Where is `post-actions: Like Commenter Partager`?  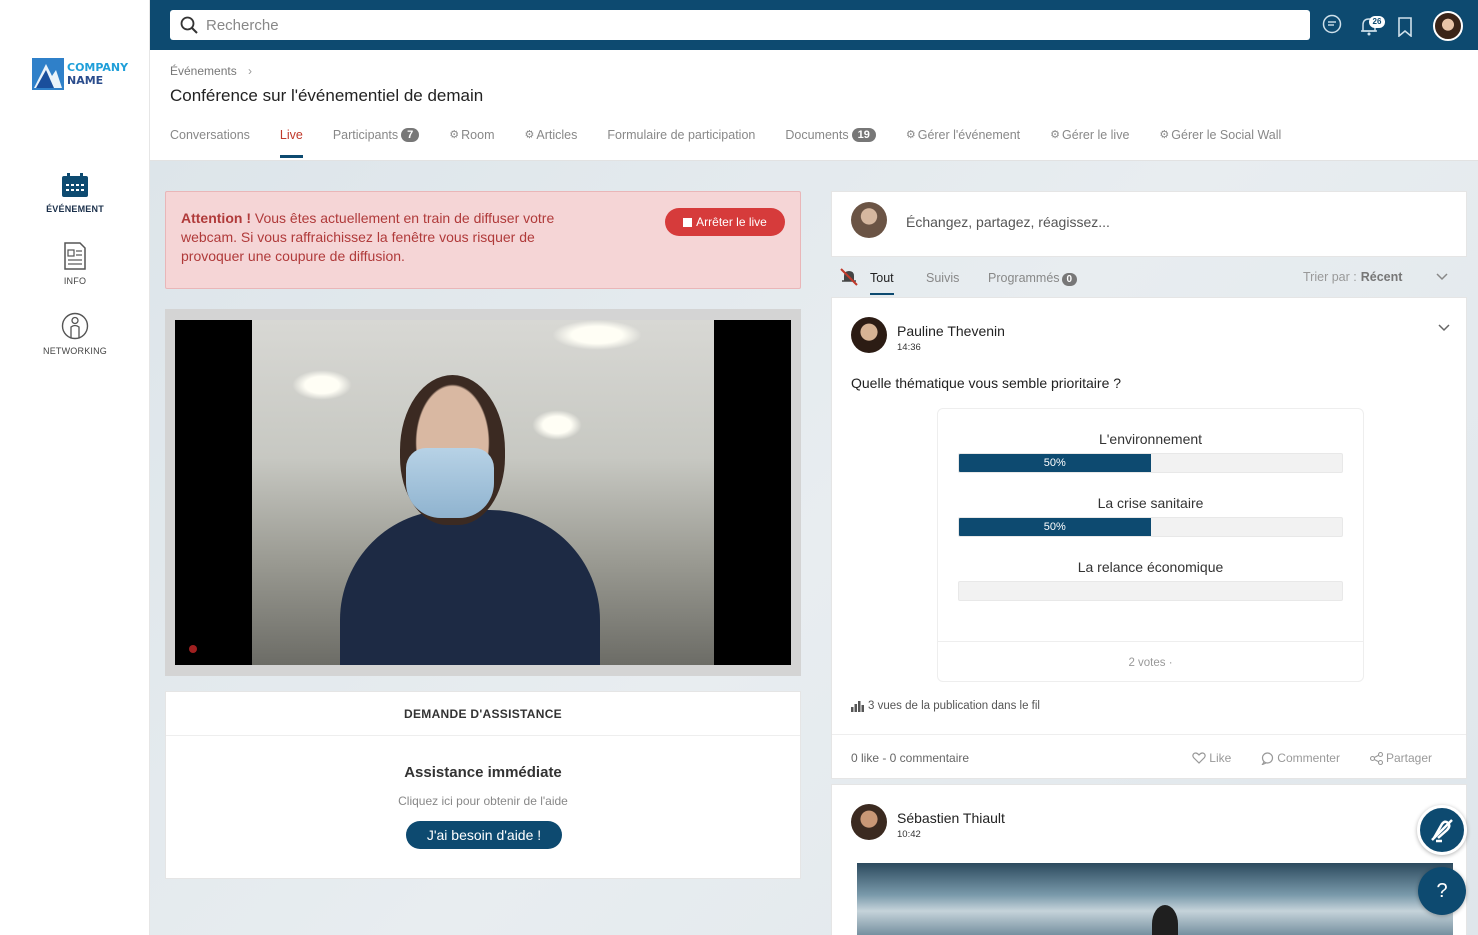
post-actions: Like Commenter Partager is located at coordinates (1297, 758).